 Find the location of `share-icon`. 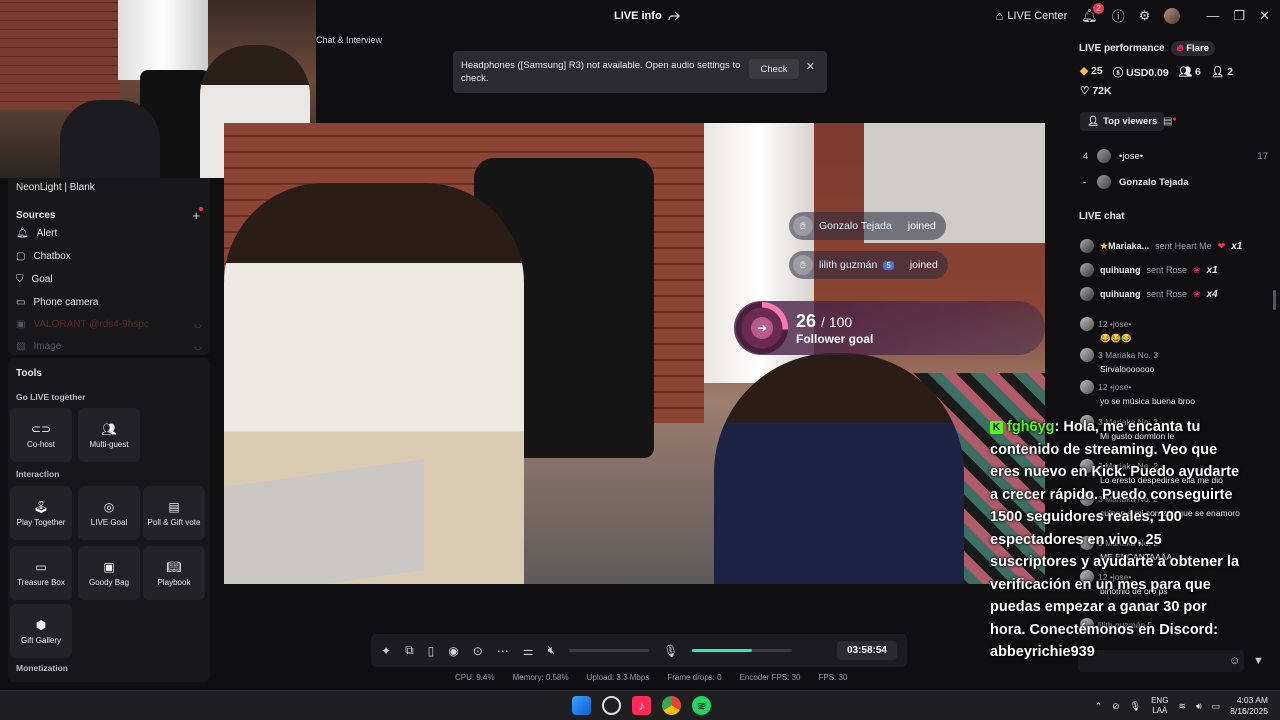

share-icon is located at coordinates (674, 16).